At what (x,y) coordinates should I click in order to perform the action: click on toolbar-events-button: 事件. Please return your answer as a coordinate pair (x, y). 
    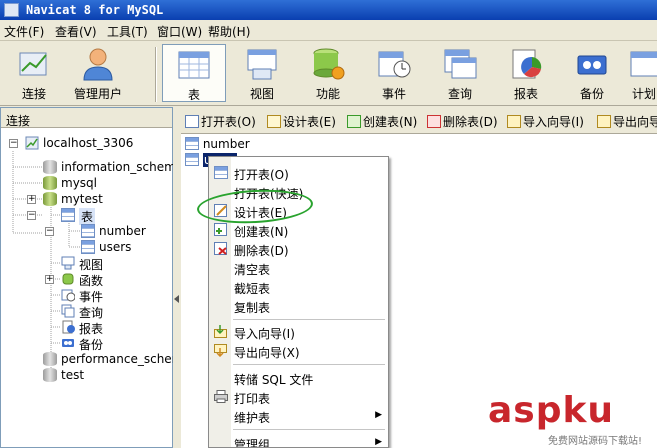
    Looking at the image, I should click on (394, 75).